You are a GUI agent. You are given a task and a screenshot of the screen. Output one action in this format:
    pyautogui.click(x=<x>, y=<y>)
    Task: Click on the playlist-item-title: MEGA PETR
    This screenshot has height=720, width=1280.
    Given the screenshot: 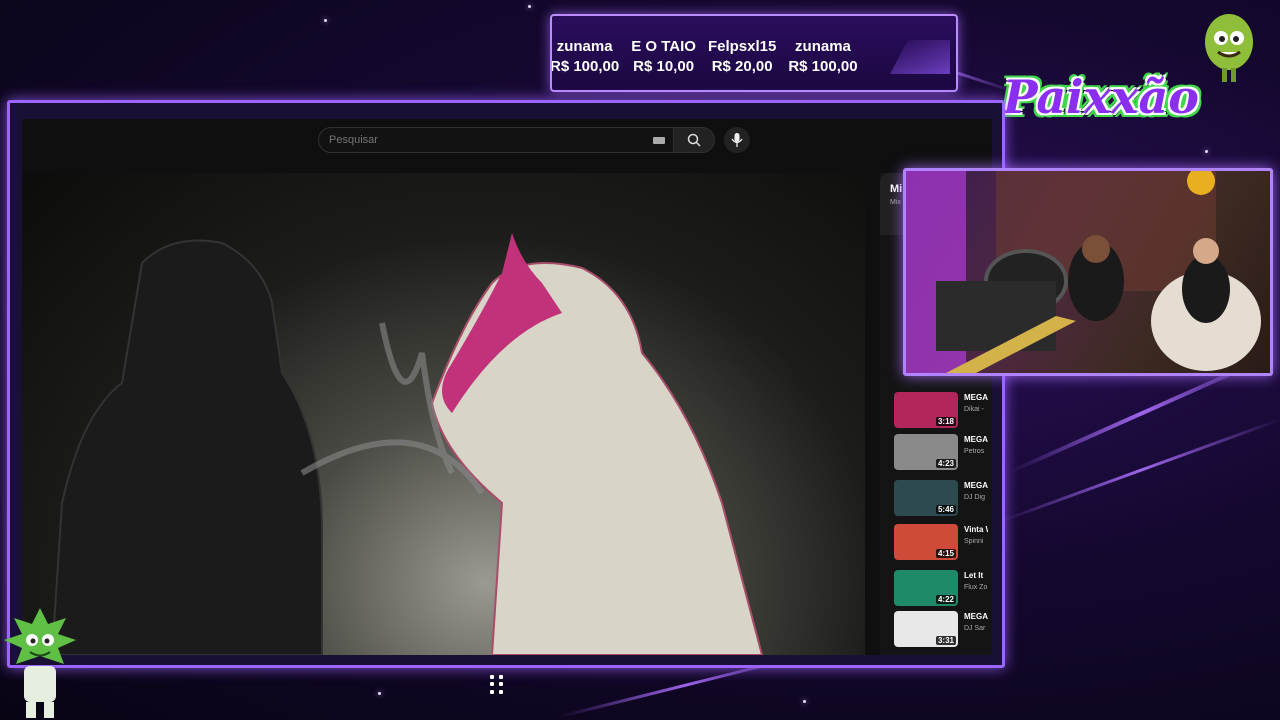 What is the action you would take?
    pyautogui.click(x=976, y=440)
    